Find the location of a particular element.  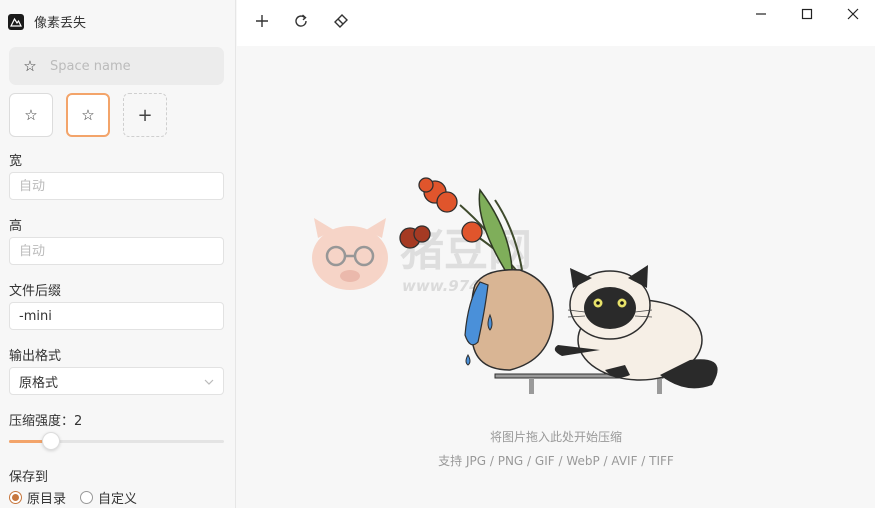

plus-icon is located at coordinates (262, 21).